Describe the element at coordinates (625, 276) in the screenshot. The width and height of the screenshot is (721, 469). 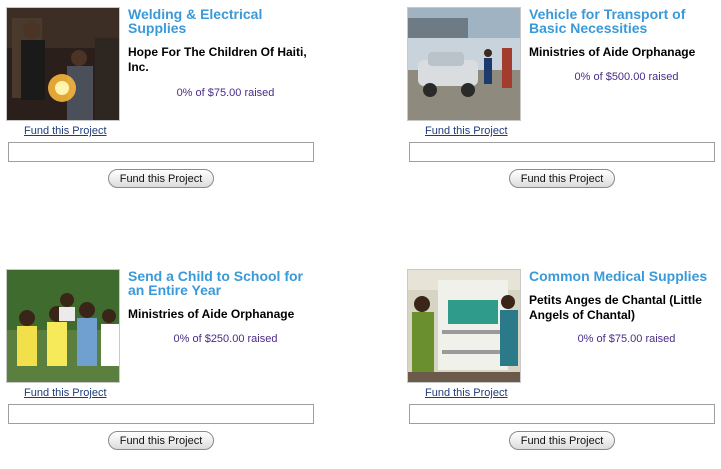
I see `project-title: Common Medical Supplies` at that location.